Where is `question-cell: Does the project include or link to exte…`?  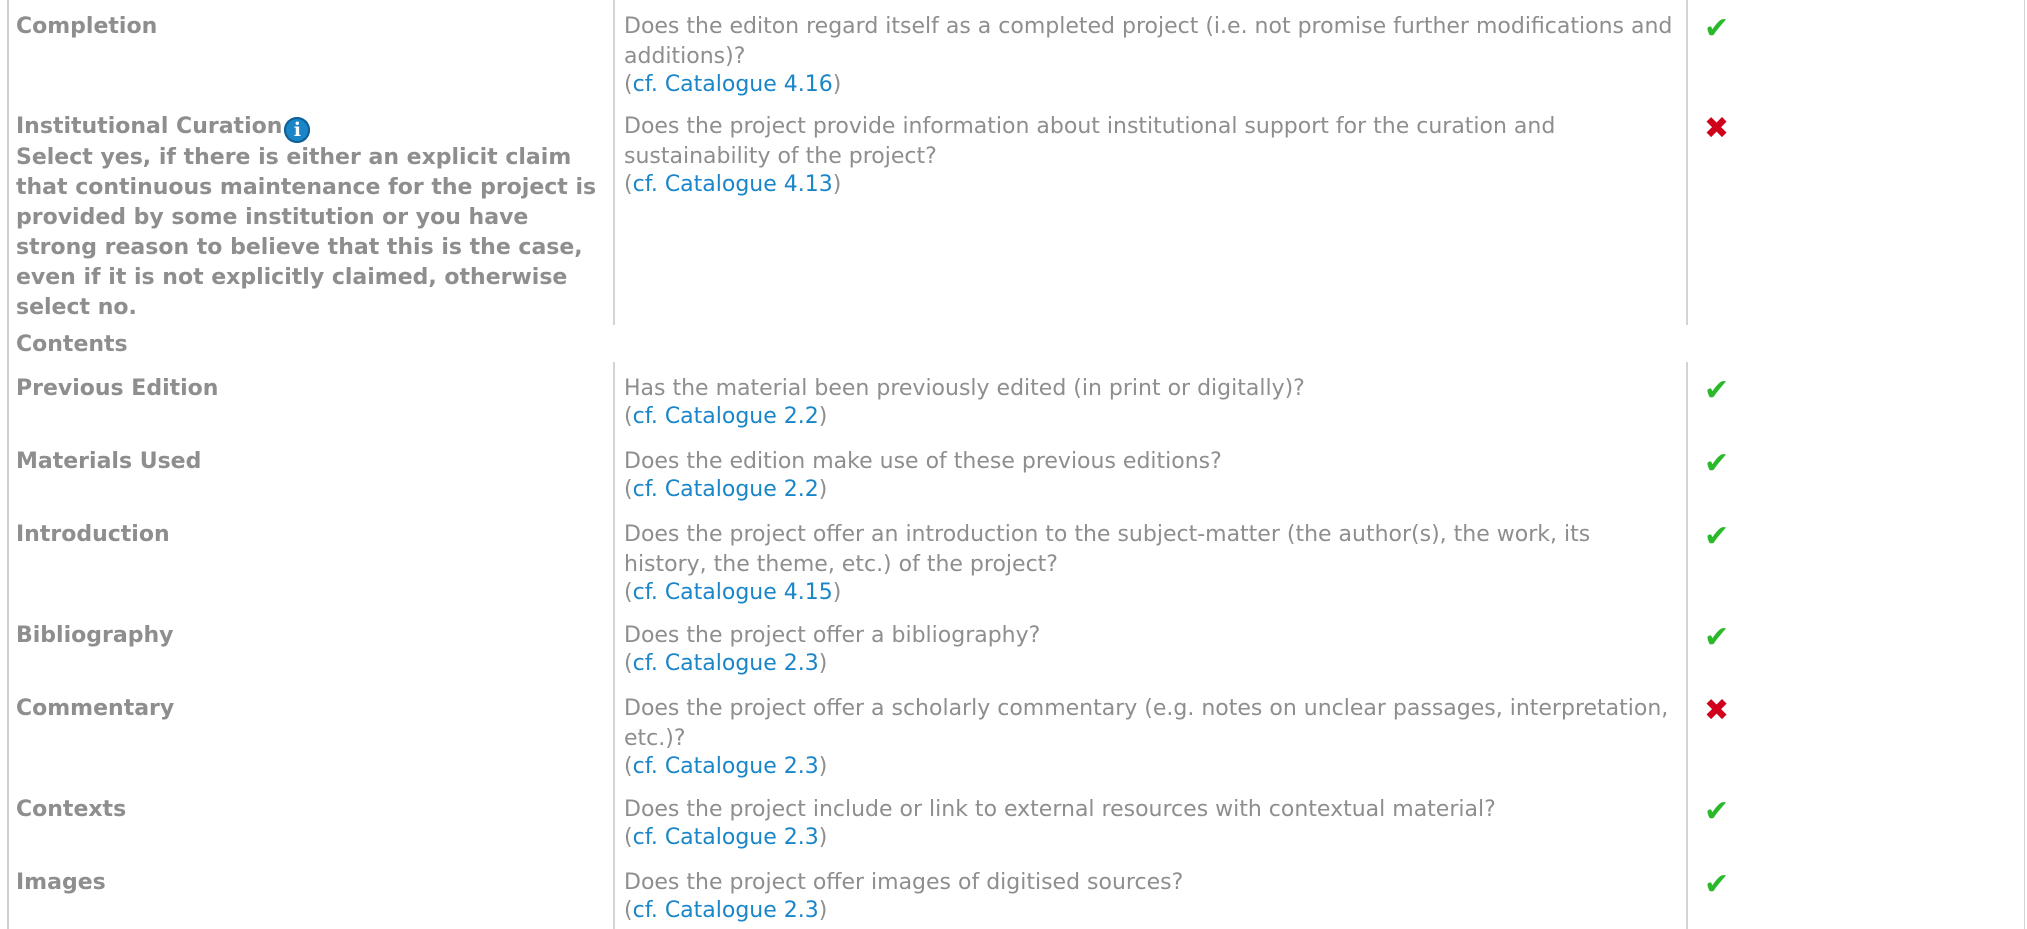 question-cell: Does the project include or link to exte… is located at coordinates (1149, 819).